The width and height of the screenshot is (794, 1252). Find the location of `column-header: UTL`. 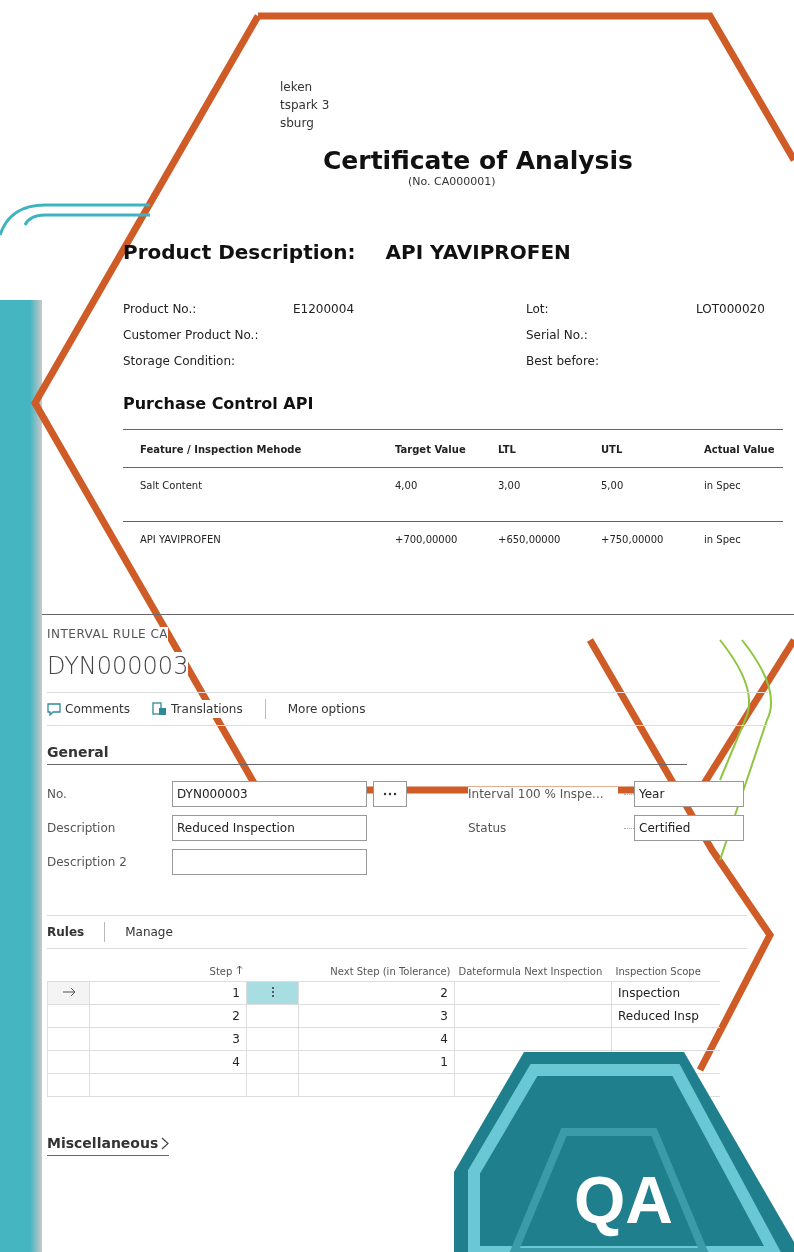

column-header: UTL is located at coordinates (652, 448).